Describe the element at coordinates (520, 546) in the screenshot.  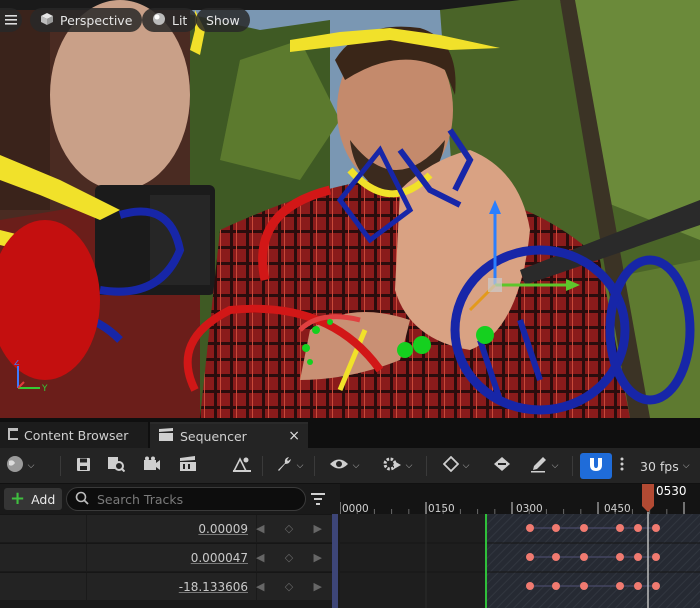
I see `timeline-area: 0000 0150 0300 0450 0530` at that location.